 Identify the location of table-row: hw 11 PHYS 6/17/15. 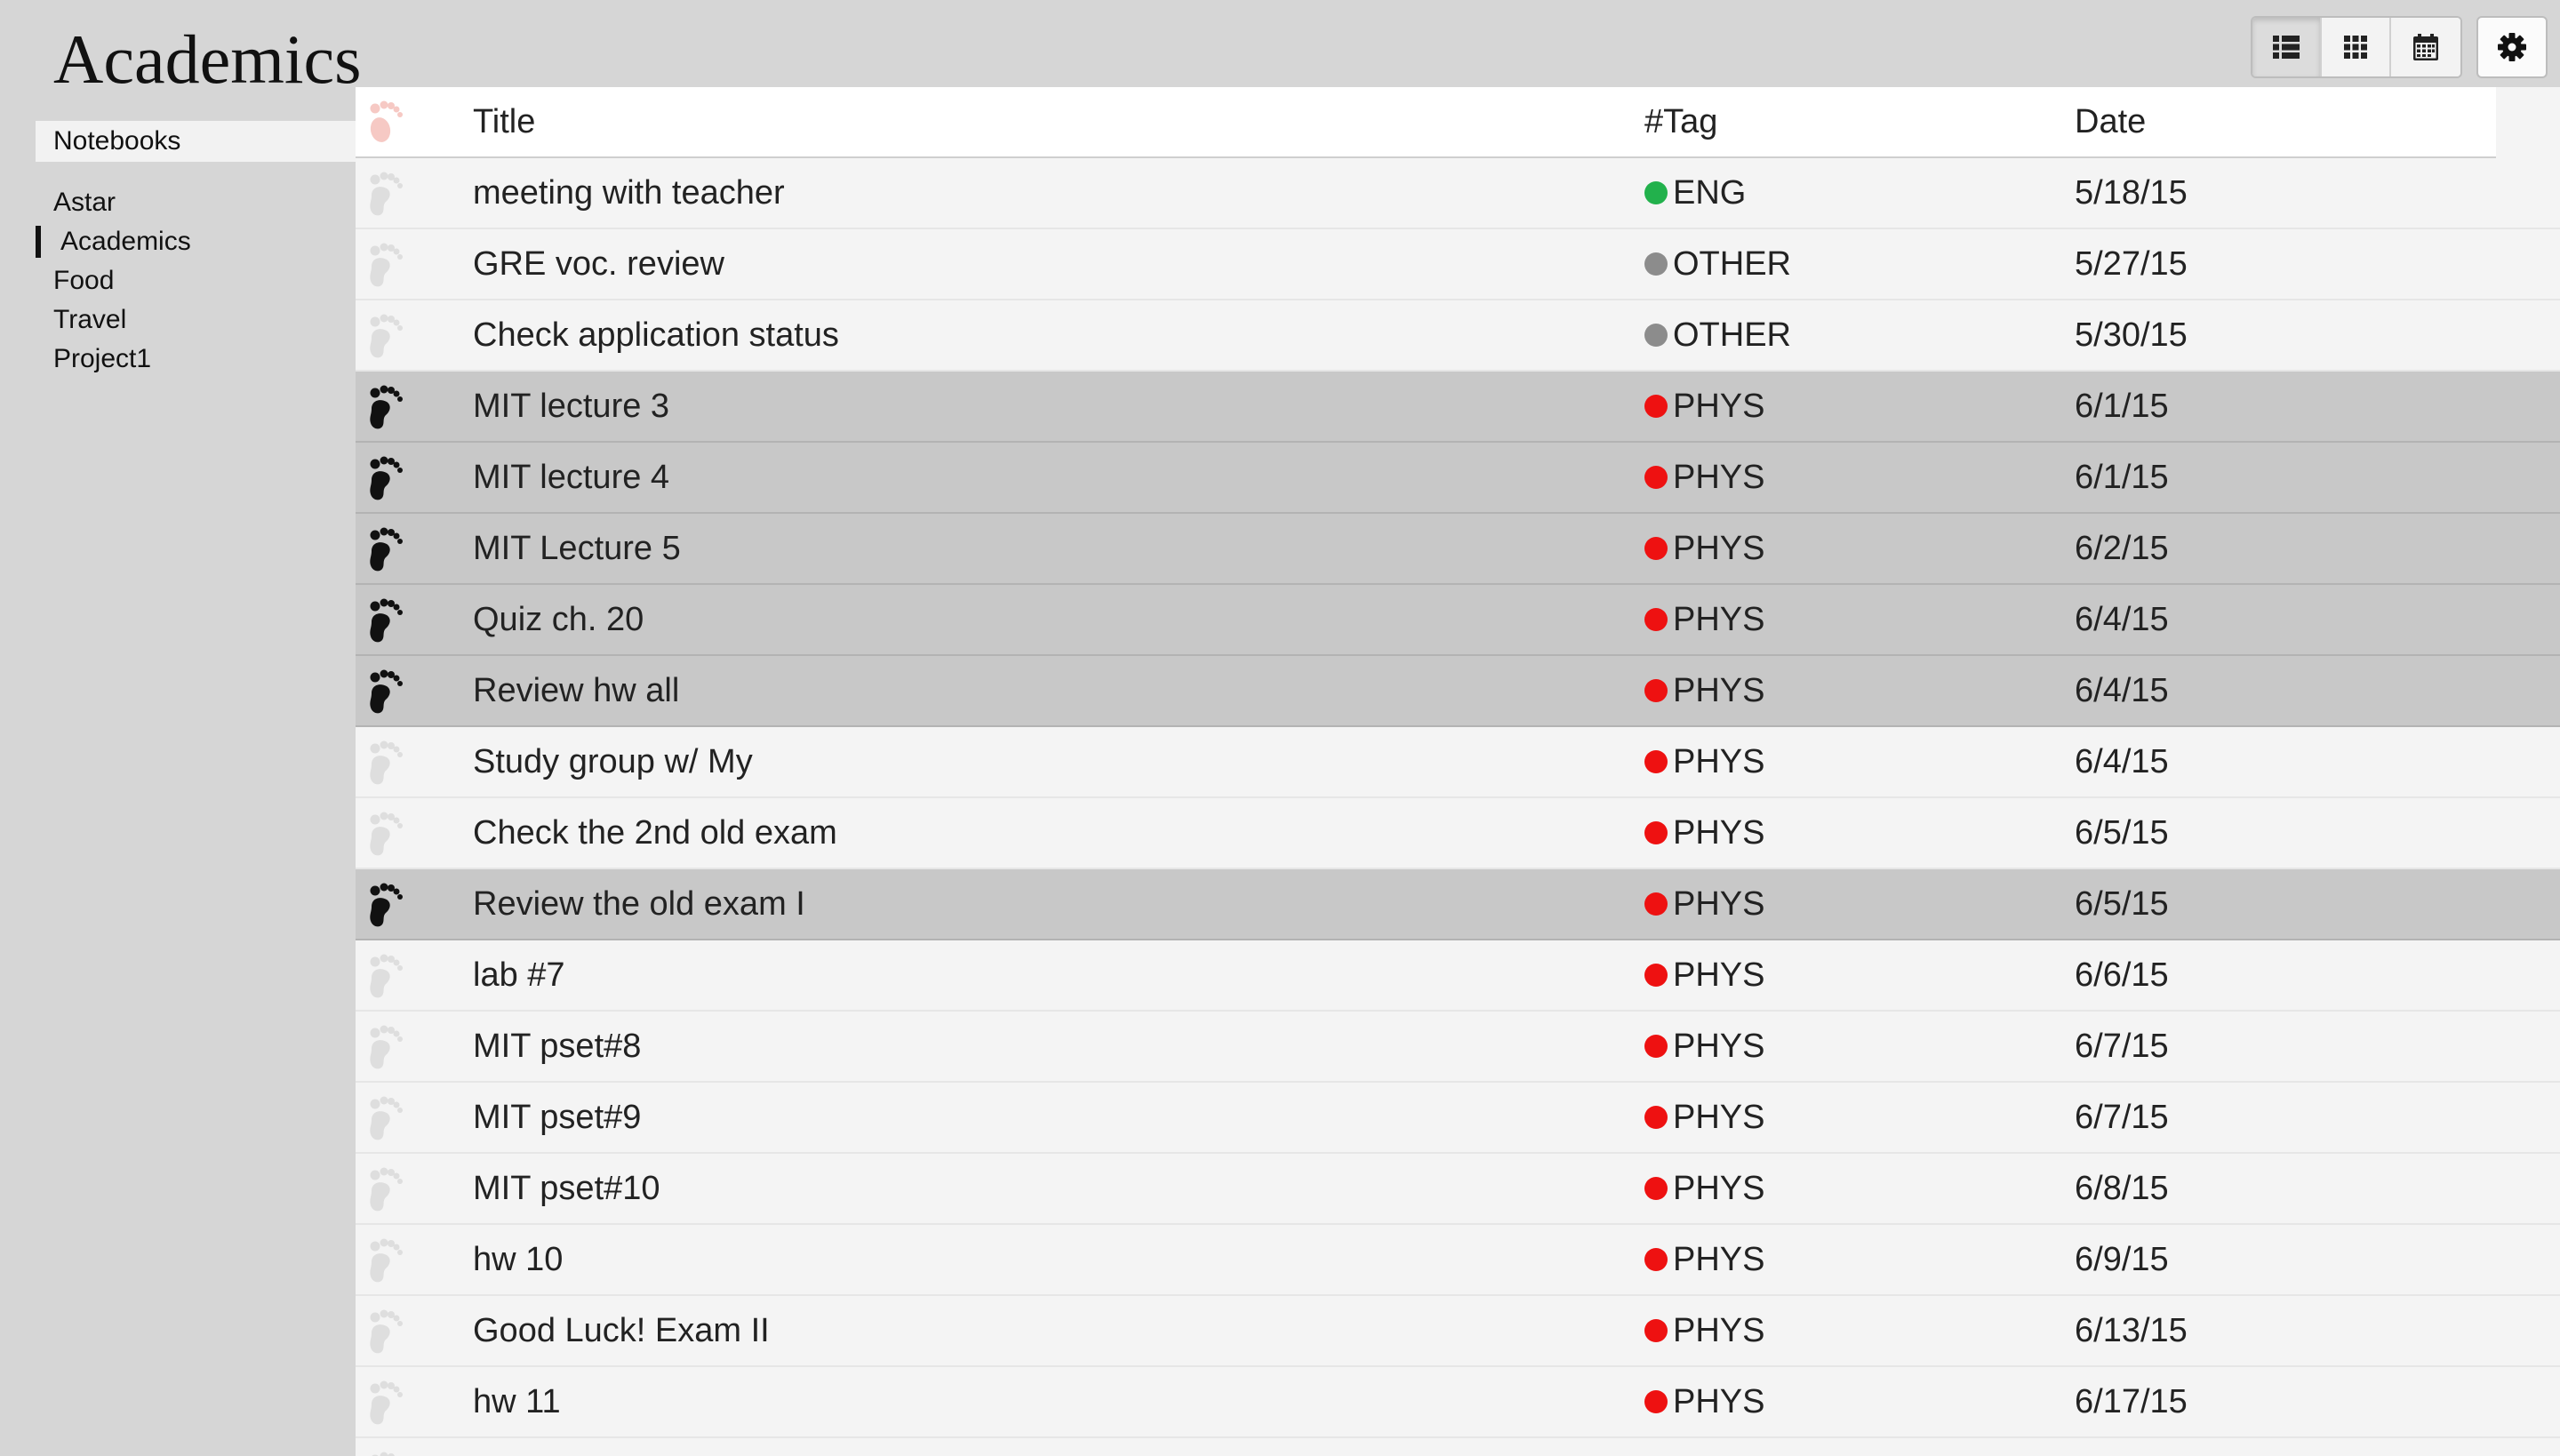
(1458, 1402).